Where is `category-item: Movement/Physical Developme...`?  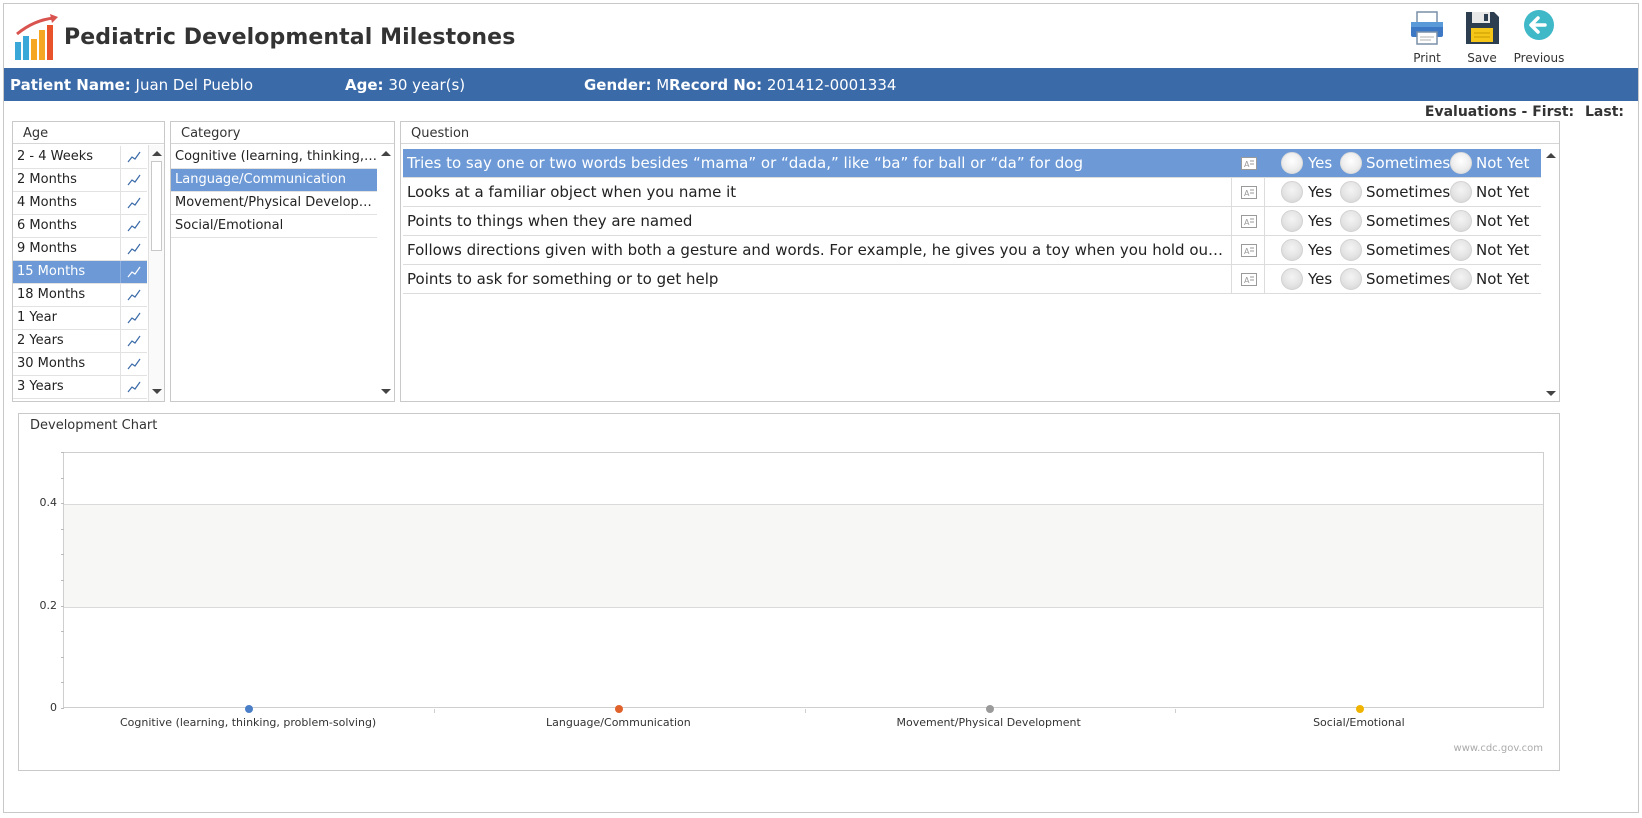
category-item: Movement/Physical Developme... is located at coordinates (274, 203).